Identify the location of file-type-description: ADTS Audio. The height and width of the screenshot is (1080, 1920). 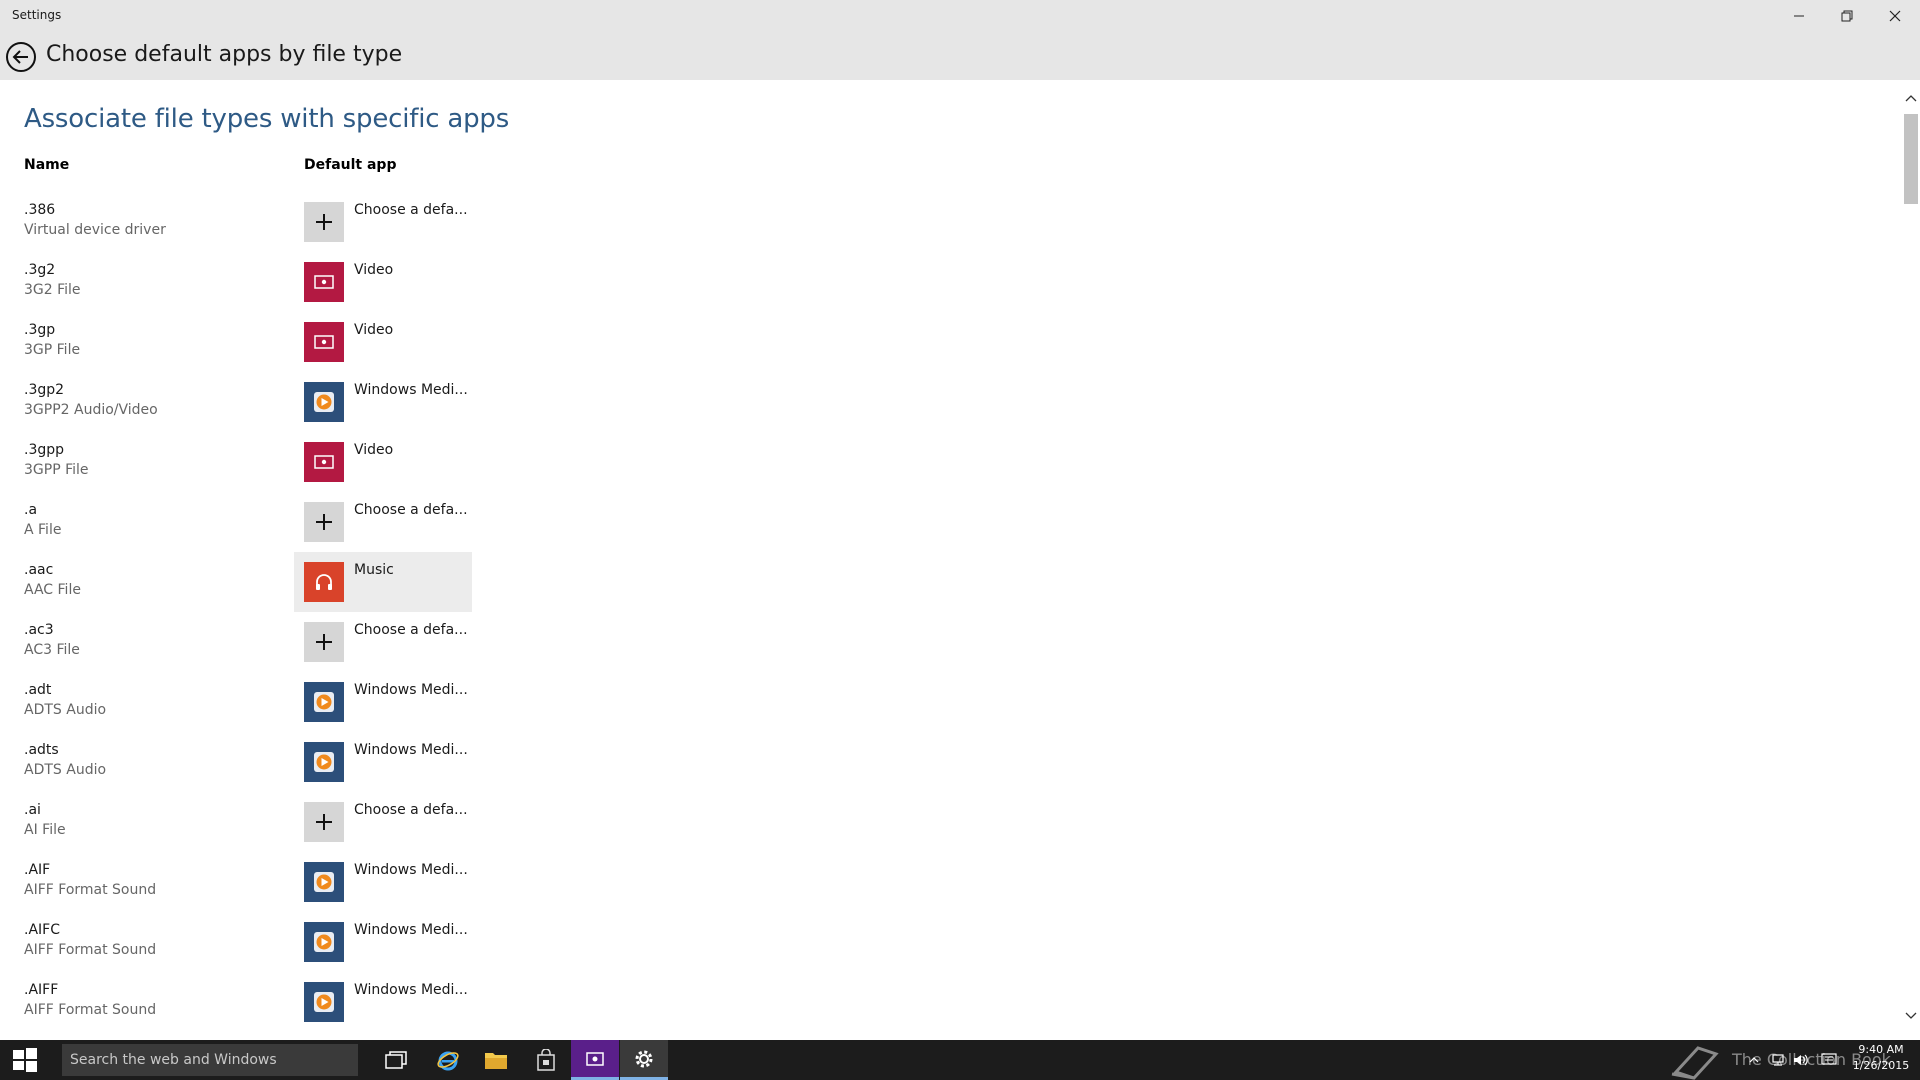
(65, 770).